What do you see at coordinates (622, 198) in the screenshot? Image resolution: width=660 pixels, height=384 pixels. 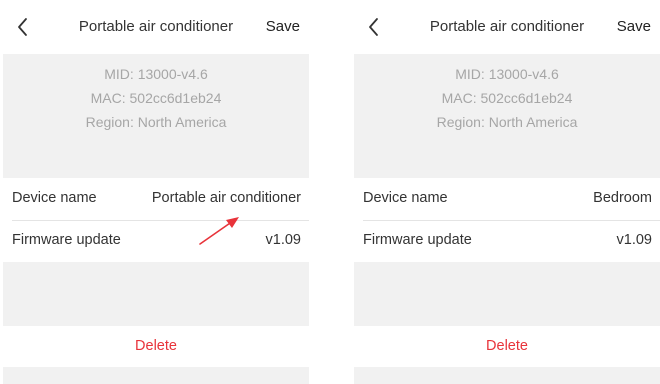 I see `device-name-value: Bedroom` at bounding box center [622, 198].